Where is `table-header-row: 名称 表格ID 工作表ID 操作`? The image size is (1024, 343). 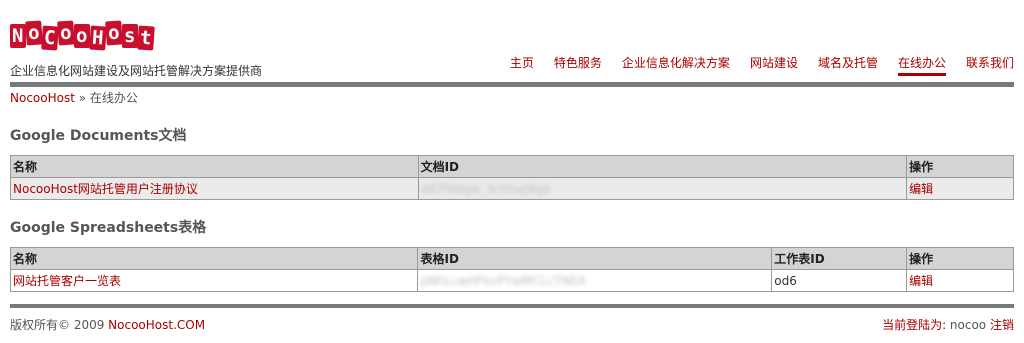 table-header-row: 名称 表格ID 工作表ID 操作 is located at coordinates (511, 258).